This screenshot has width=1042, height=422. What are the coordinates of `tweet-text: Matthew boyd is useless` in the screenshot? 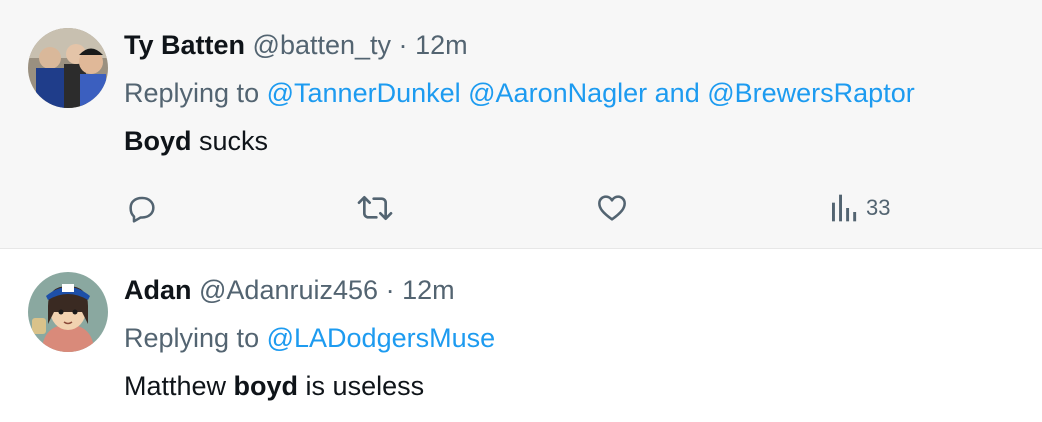 It's located at (274, 386).